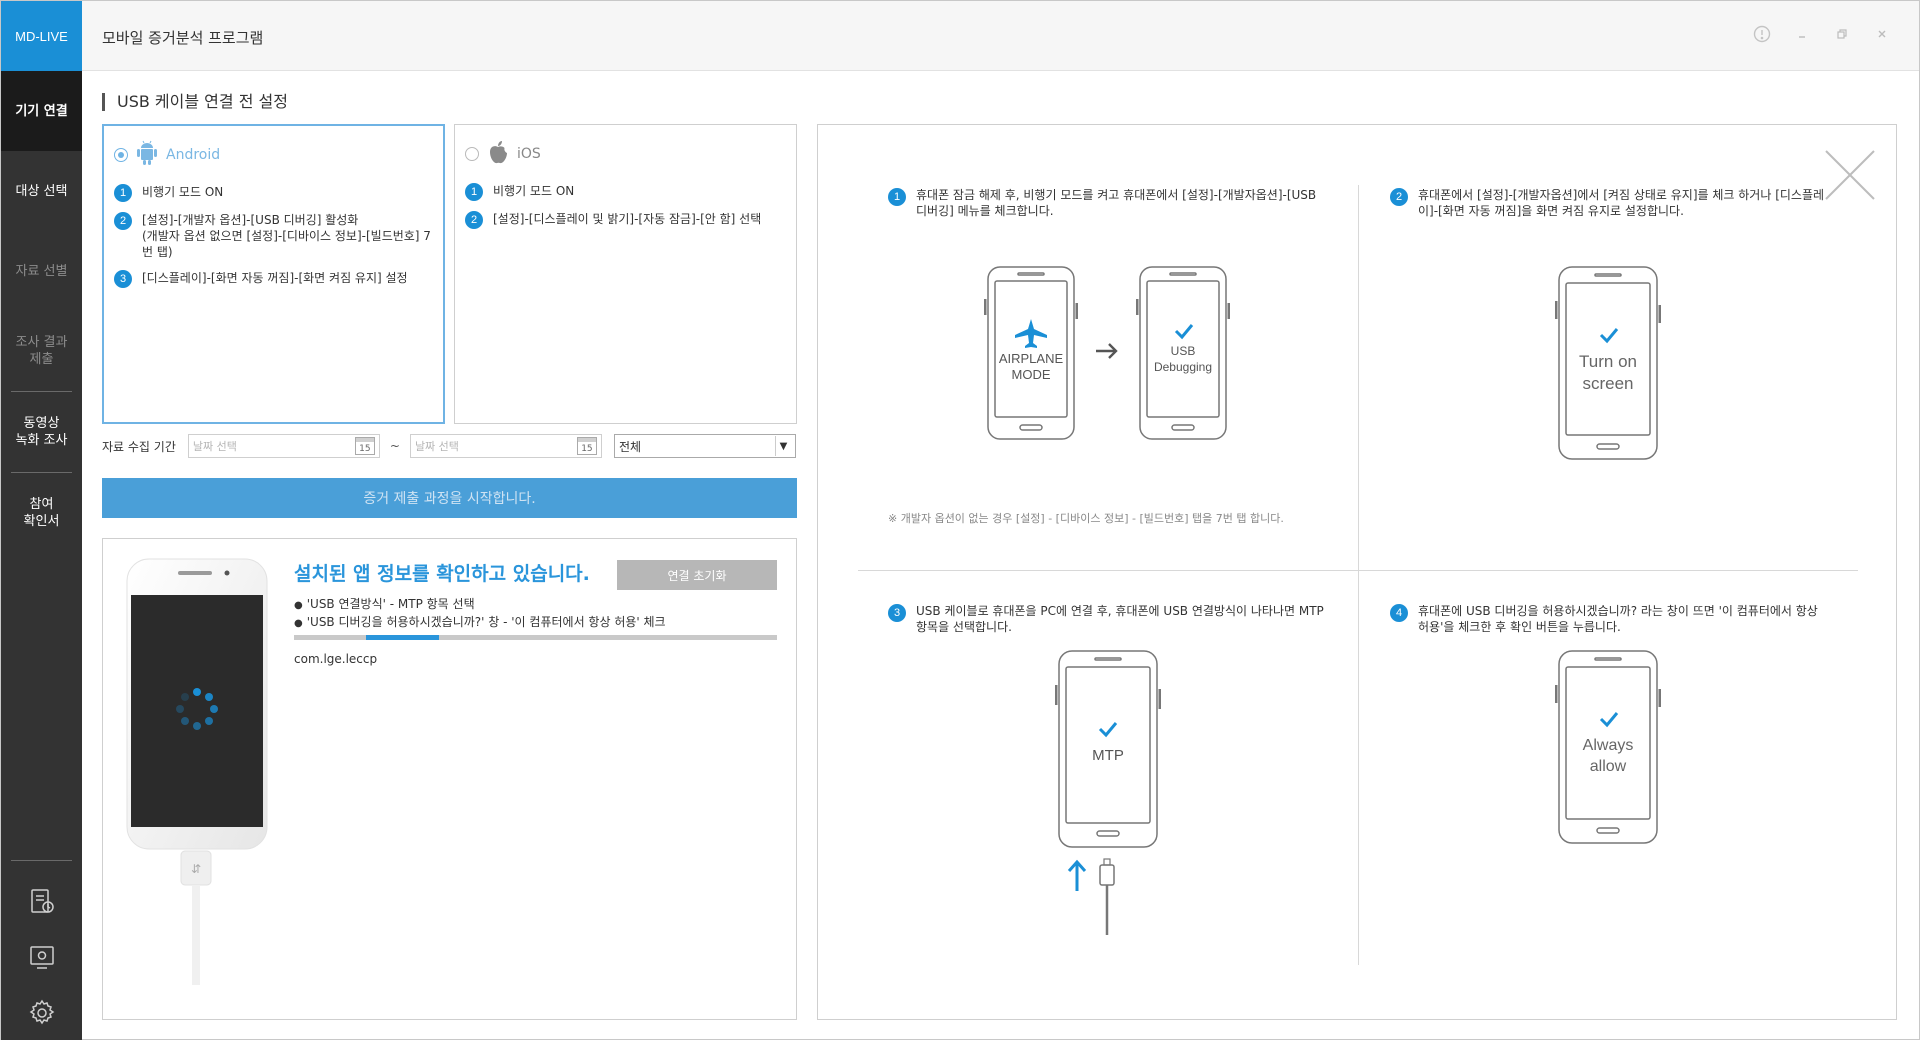 The height and width of the screenshot is (1040, 1920). Describe the element at coordinates (1802, 34) in the screenshot. I see `minimize-icon` at that location.